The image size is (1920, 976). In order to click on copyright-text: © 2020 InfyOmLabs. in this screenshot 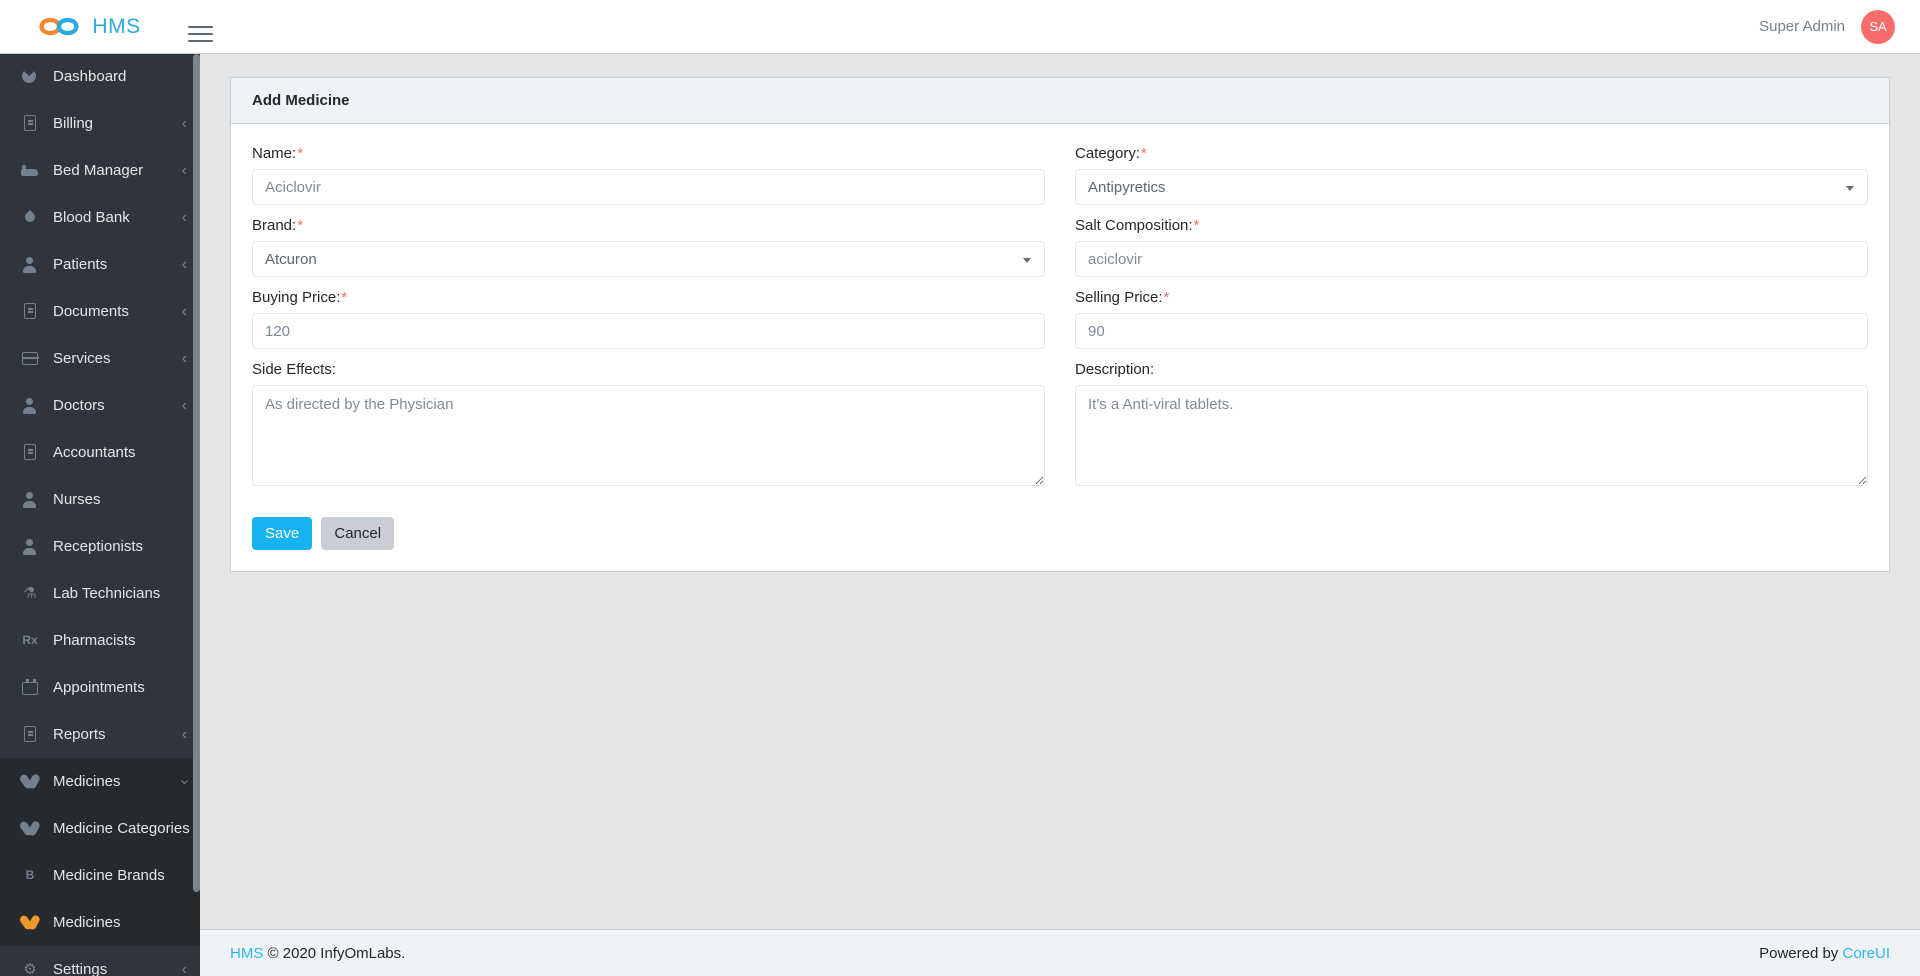, I will do `click(336, 953)`.